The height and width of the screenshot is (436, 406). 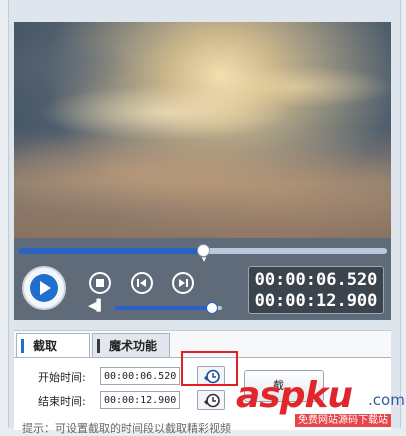 I want to click on previous-frame-icon, so click(x=141, y=283).